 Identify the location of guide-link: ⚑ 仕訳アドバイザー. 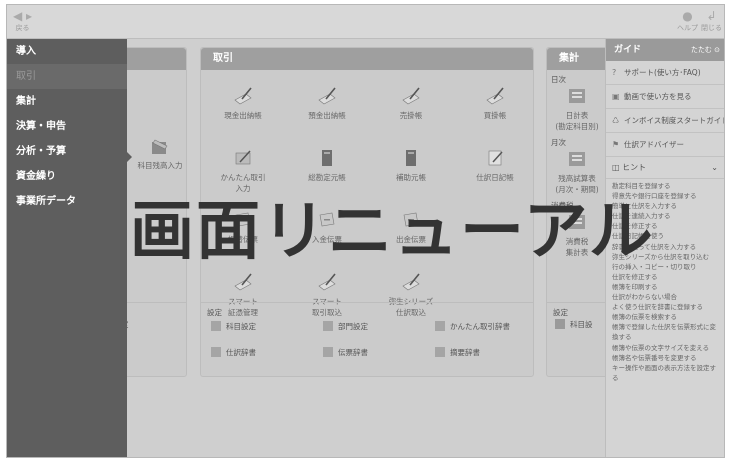
(665, 145).